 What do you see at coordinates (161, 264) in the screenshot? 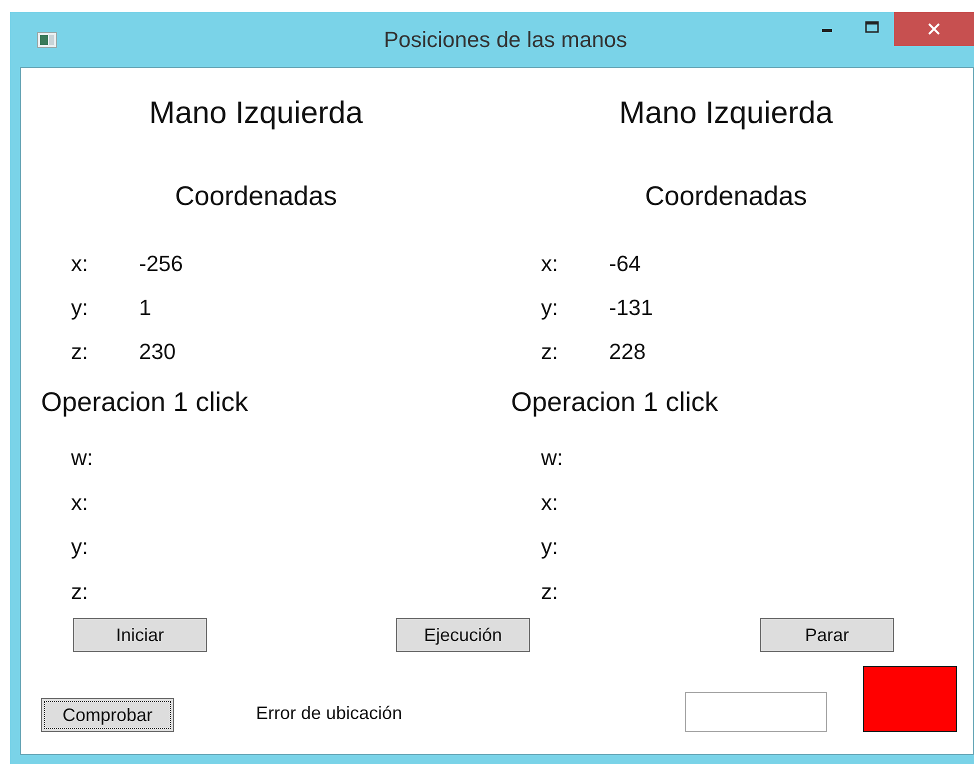
I see `coordinate-value: -256` at bounding box center [161, 264].